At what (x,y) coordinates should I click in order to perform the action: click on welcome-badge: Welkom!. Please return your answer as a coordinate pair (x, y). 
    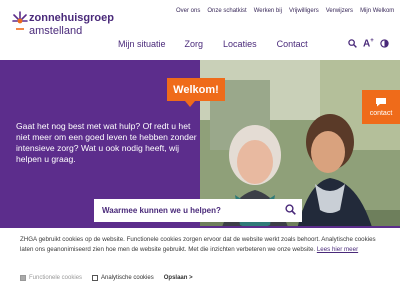
    Looking at the image, I should click on (196, 92).